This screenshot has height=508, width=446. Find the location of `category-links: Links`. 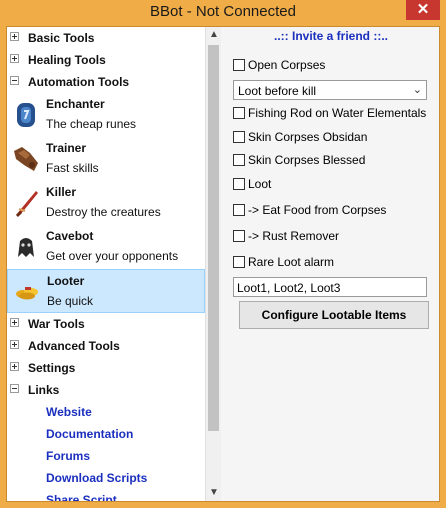

category-links: Links is located at coordinates (106, 390).